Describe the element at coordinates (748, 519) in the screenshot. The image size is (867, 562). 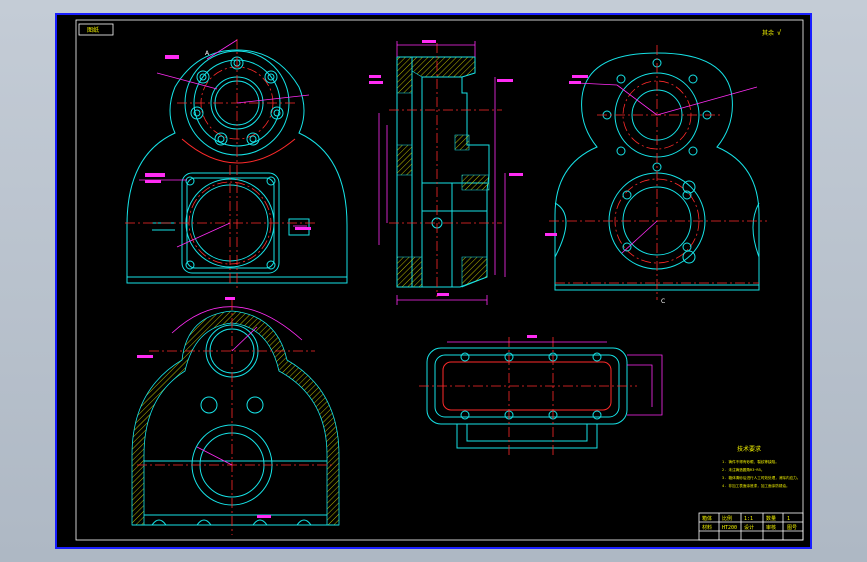
I see `title-cell-3: 1:1` at that location.